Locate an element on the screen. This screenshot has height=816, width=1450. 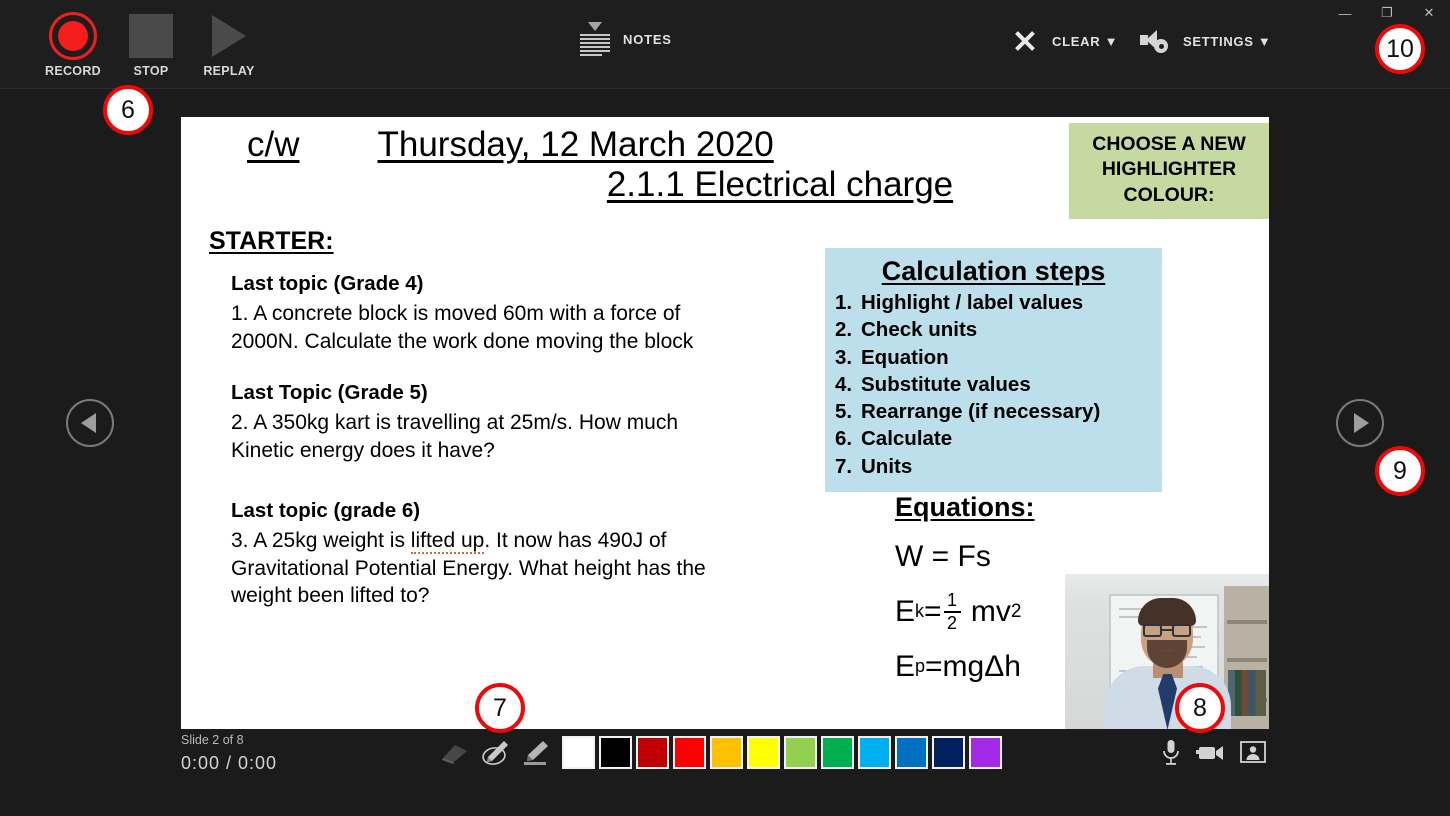
settings-menu-button: SETTINGS ▼ is located at coordinates (1206, 41).